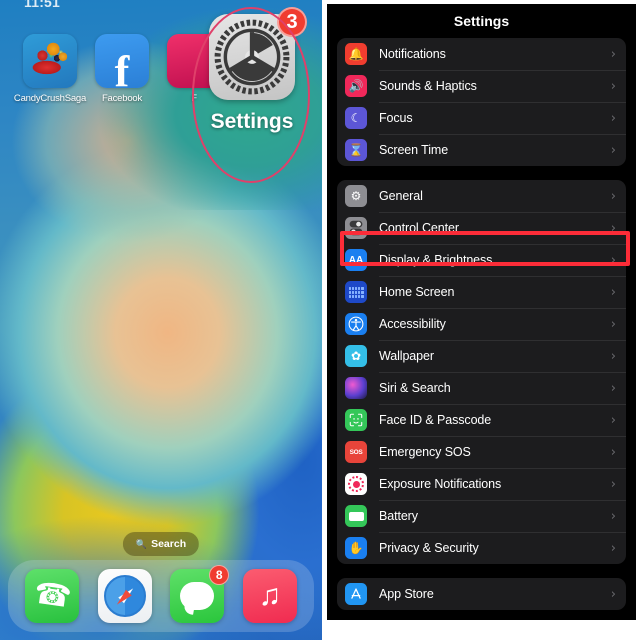 The image size is (640, 640). What do you see at coordinates (419, 228) in the screenshot?
I see `row-label: Control Center` at bounding box center [419, 228].